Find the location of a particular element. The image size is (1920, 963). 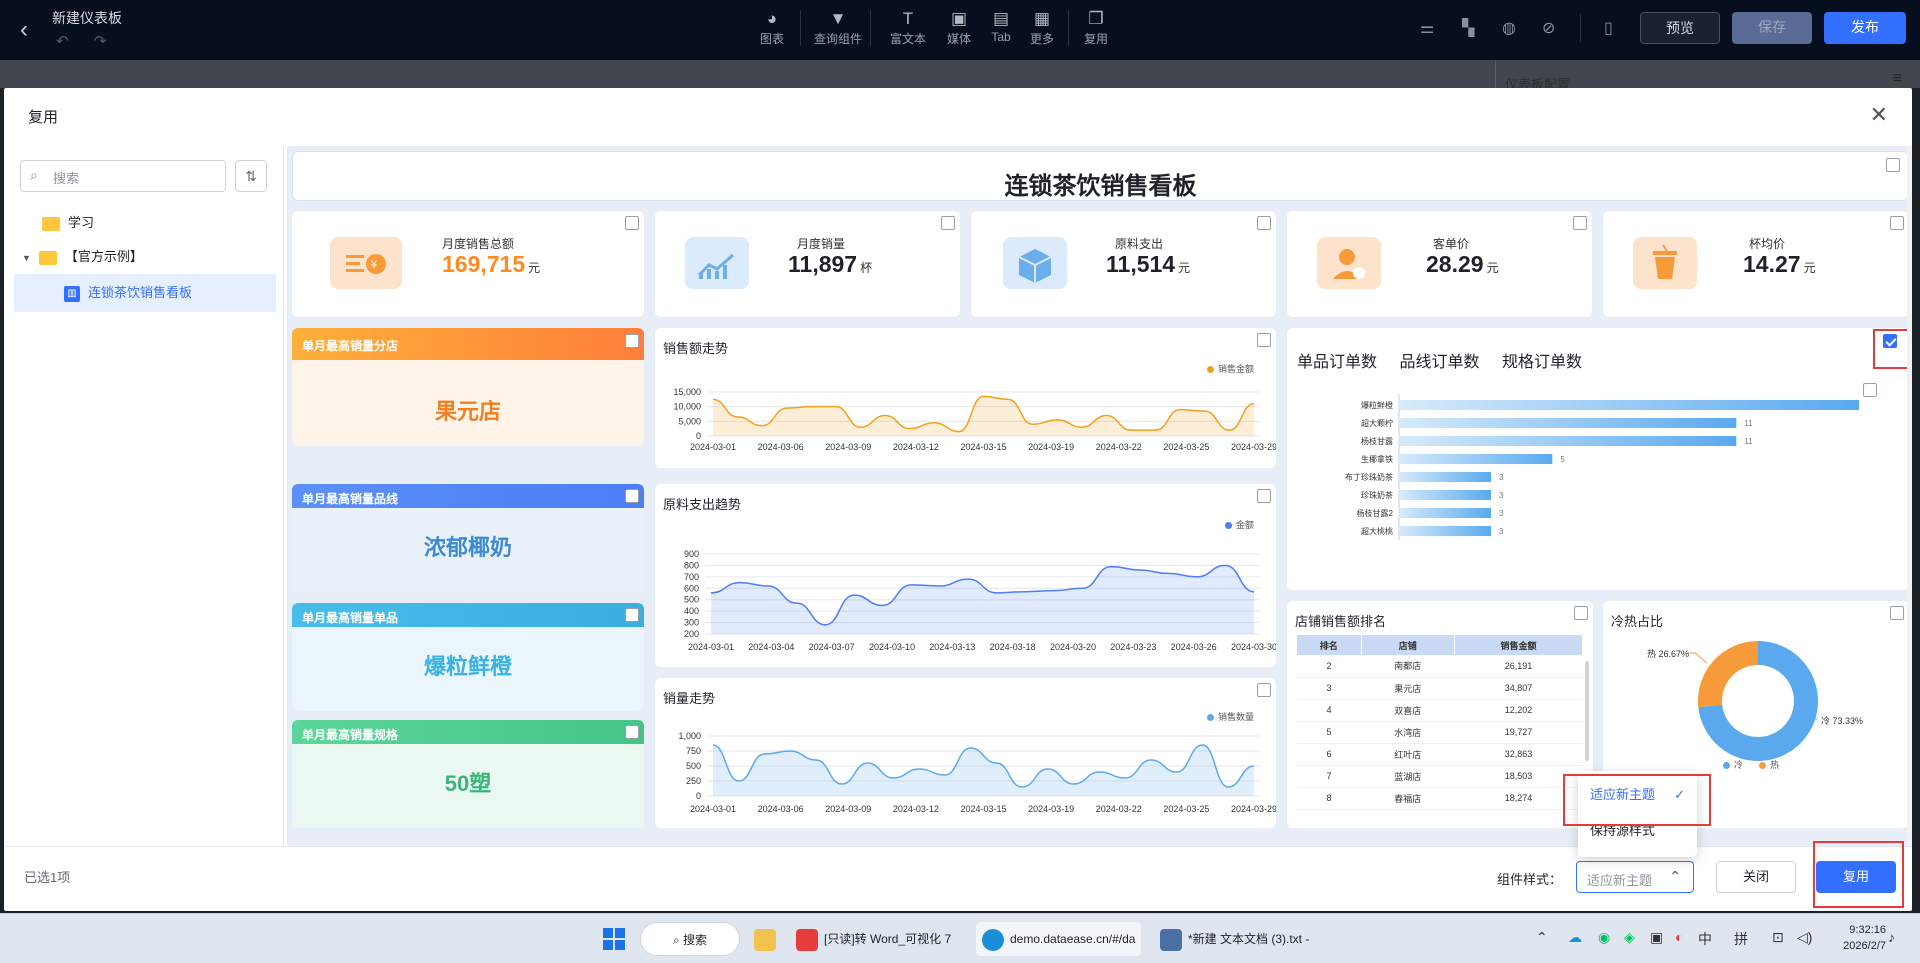

text-icon: T is located at coordinates (908, 18).